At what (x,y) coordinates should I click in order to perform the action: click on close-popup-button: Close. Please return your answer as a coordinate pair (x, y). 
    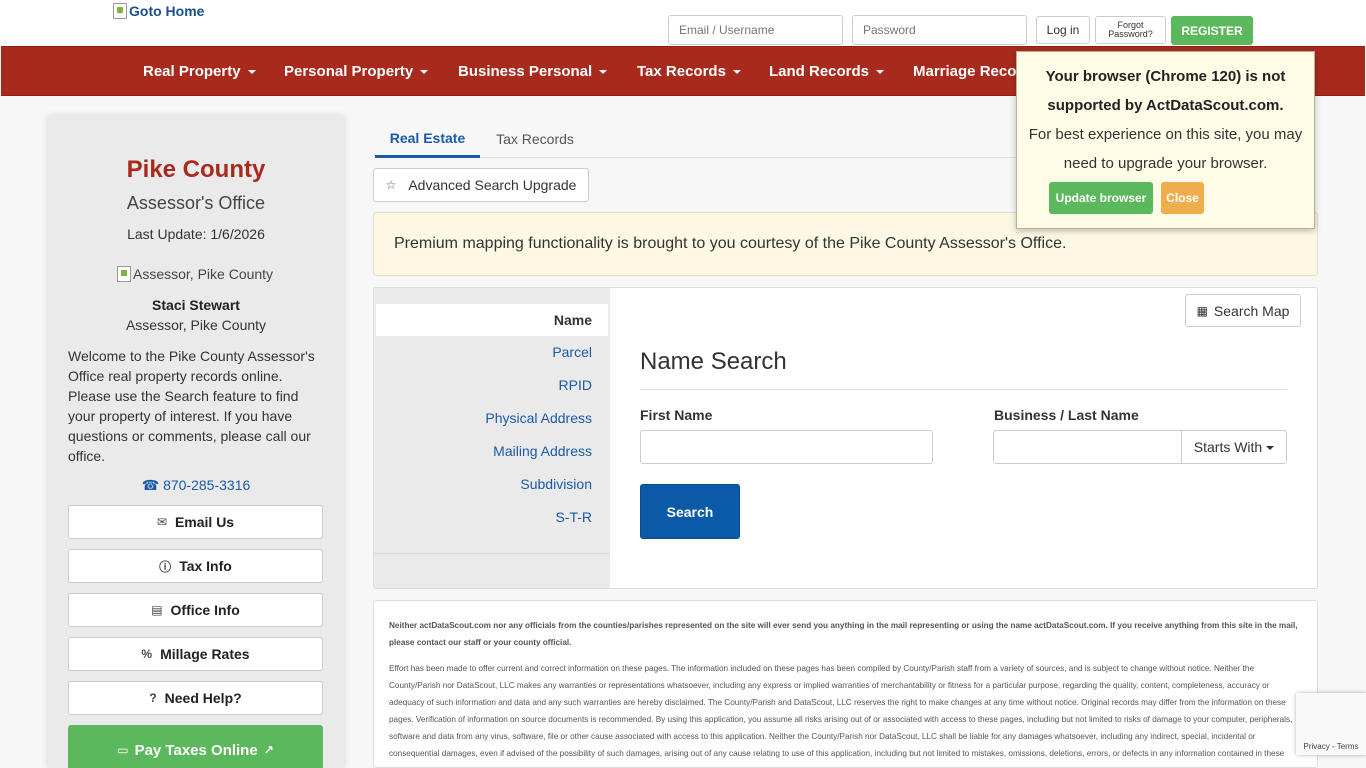
    Looking at the image, I should click on (1182, 198).